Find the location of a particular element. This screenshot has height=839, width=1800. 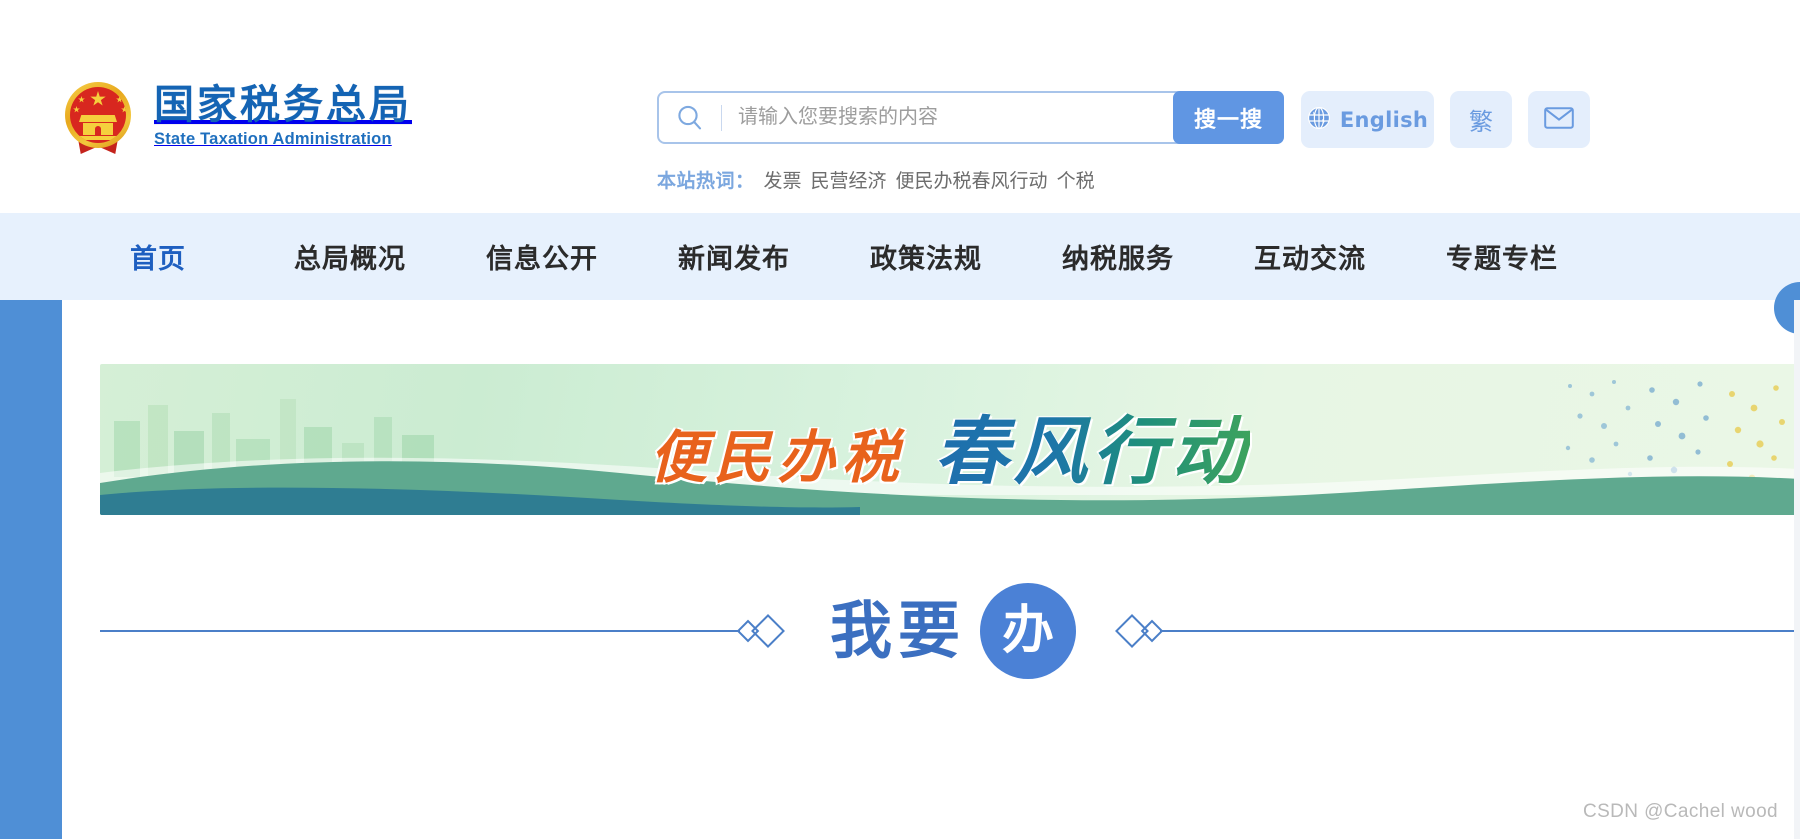

language-traditional-label: 繁 is located at coordinates (1481, 122).